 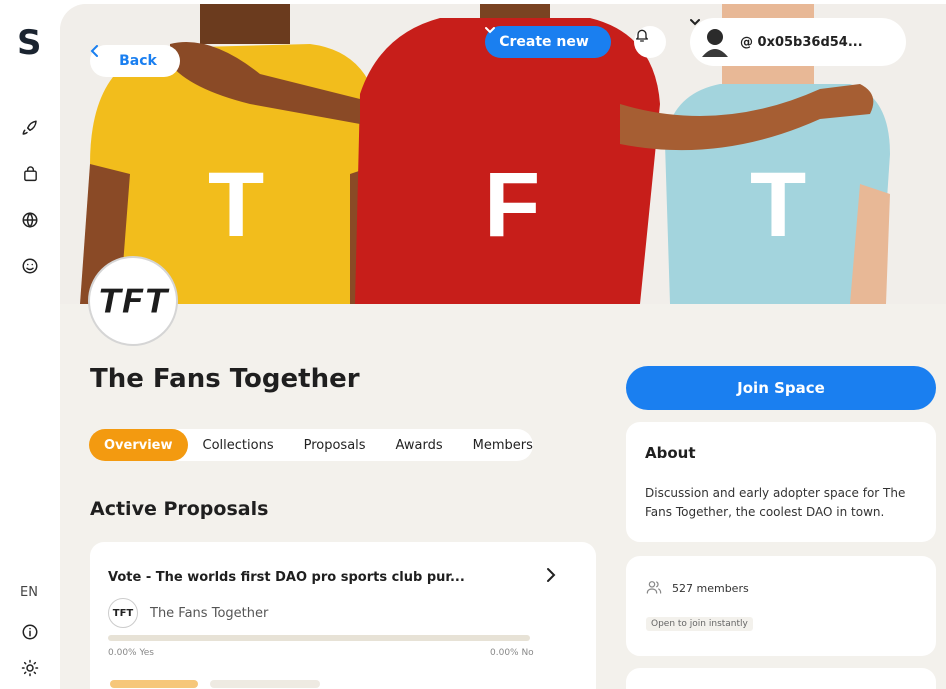 What do you see at coordinates (30, 266) in the screenshot?
I see `smiley-icon` at bounding box center [30, 266].